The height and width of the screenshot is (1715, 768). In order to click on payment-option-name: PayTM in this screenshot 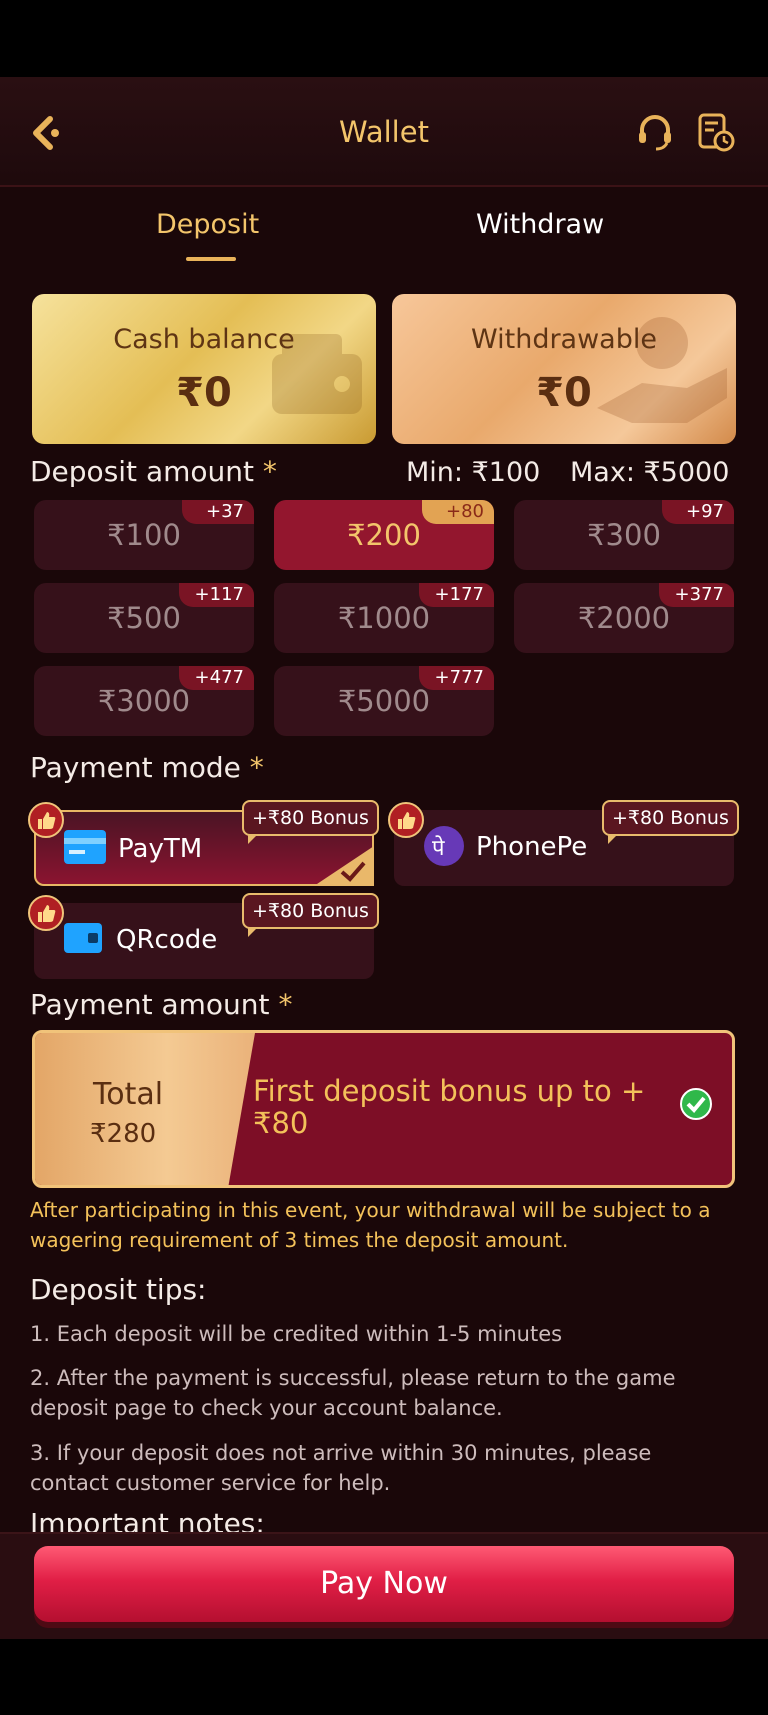, I will do `click(160, 849)`.